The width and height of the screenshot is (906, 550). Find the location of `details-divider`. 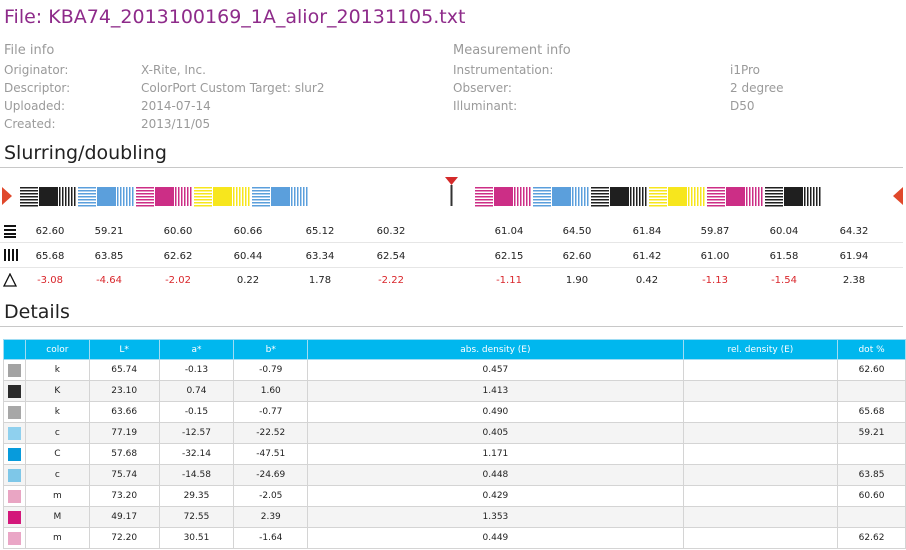

details-divider is located at coordinates (451, 326).